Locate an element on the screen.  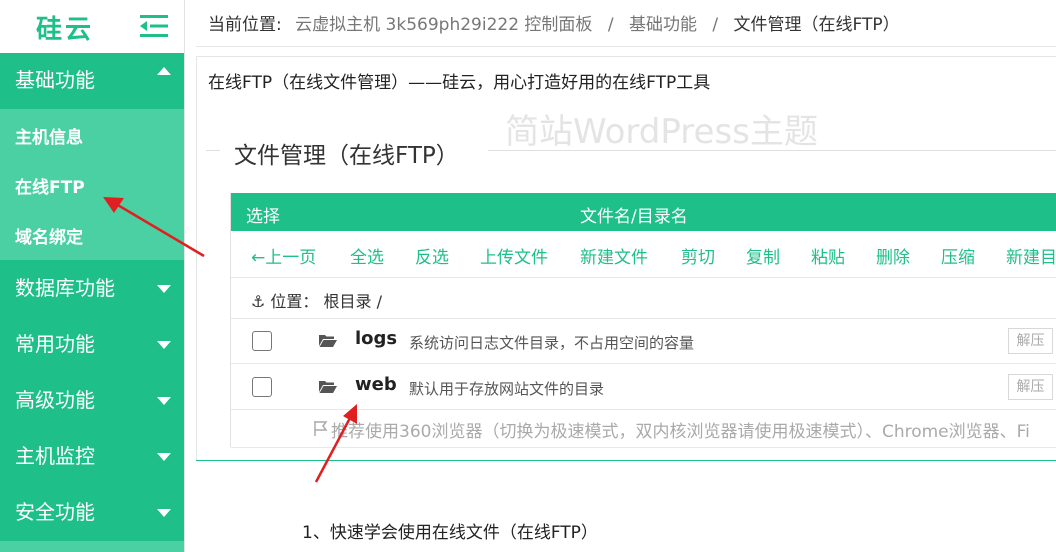
breadcrumb-item-basic: 基础功能 is located at coordinates (663, 25).